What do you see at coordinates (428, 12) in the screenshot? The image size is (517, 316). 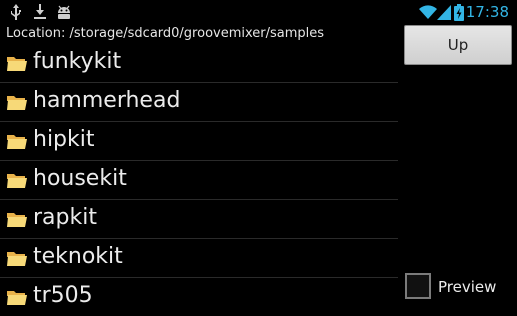 I see `wifi-icon` at bounding box center [428, 12].